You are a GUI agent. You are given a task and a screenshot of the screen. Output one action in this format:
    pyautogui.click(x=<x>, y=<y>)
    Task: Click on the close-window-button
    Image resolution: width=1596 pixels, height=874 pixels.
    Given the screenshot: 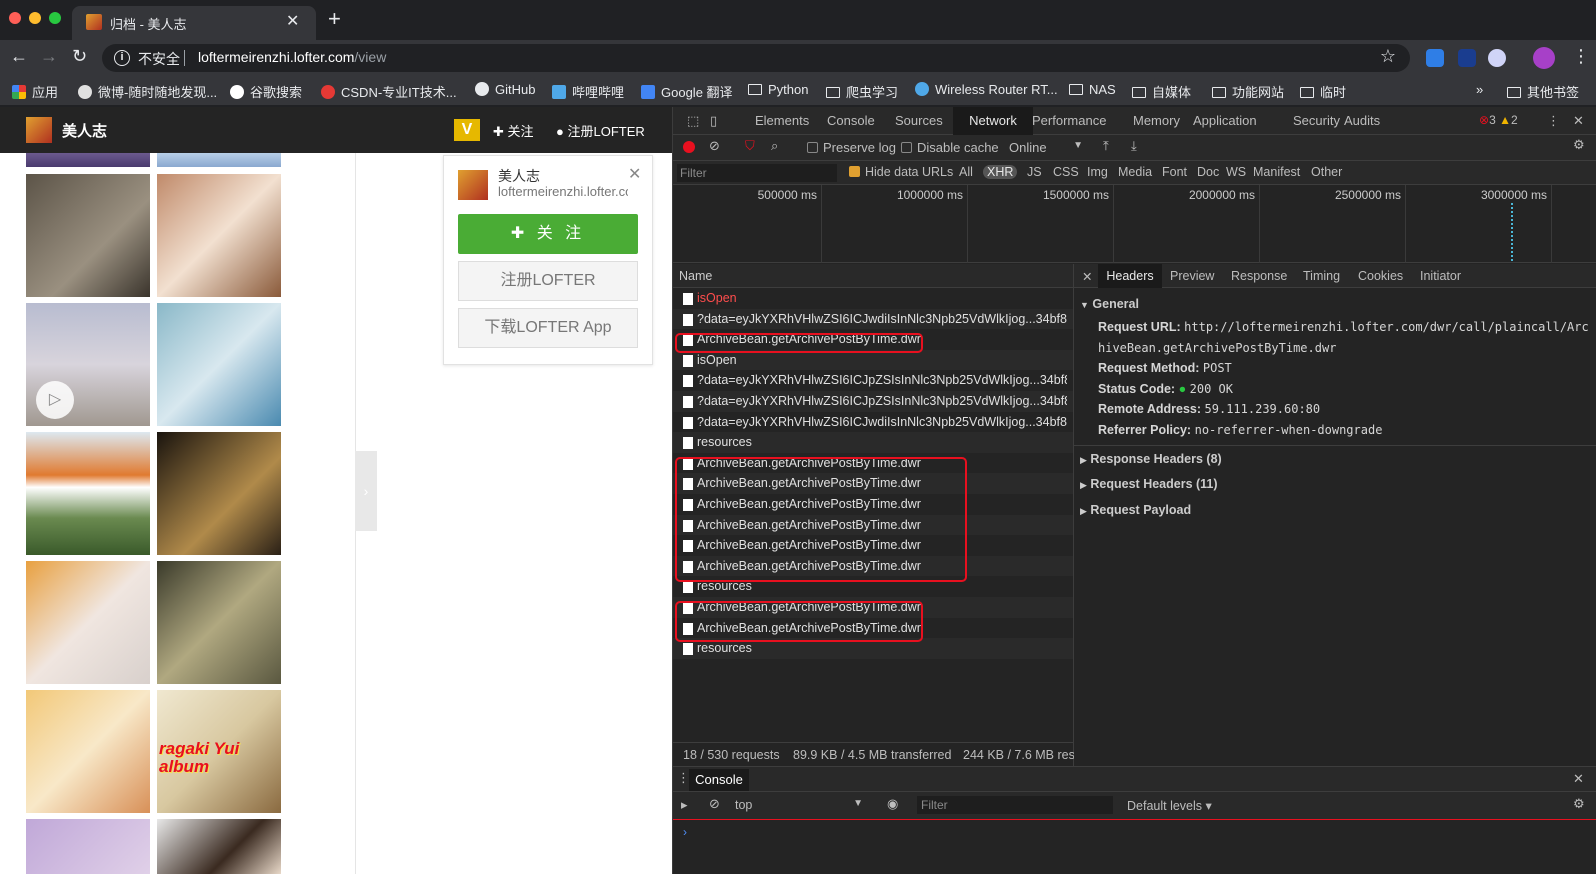 What is the action you would take?
    pyautogui.click(x=15, y=18)
    